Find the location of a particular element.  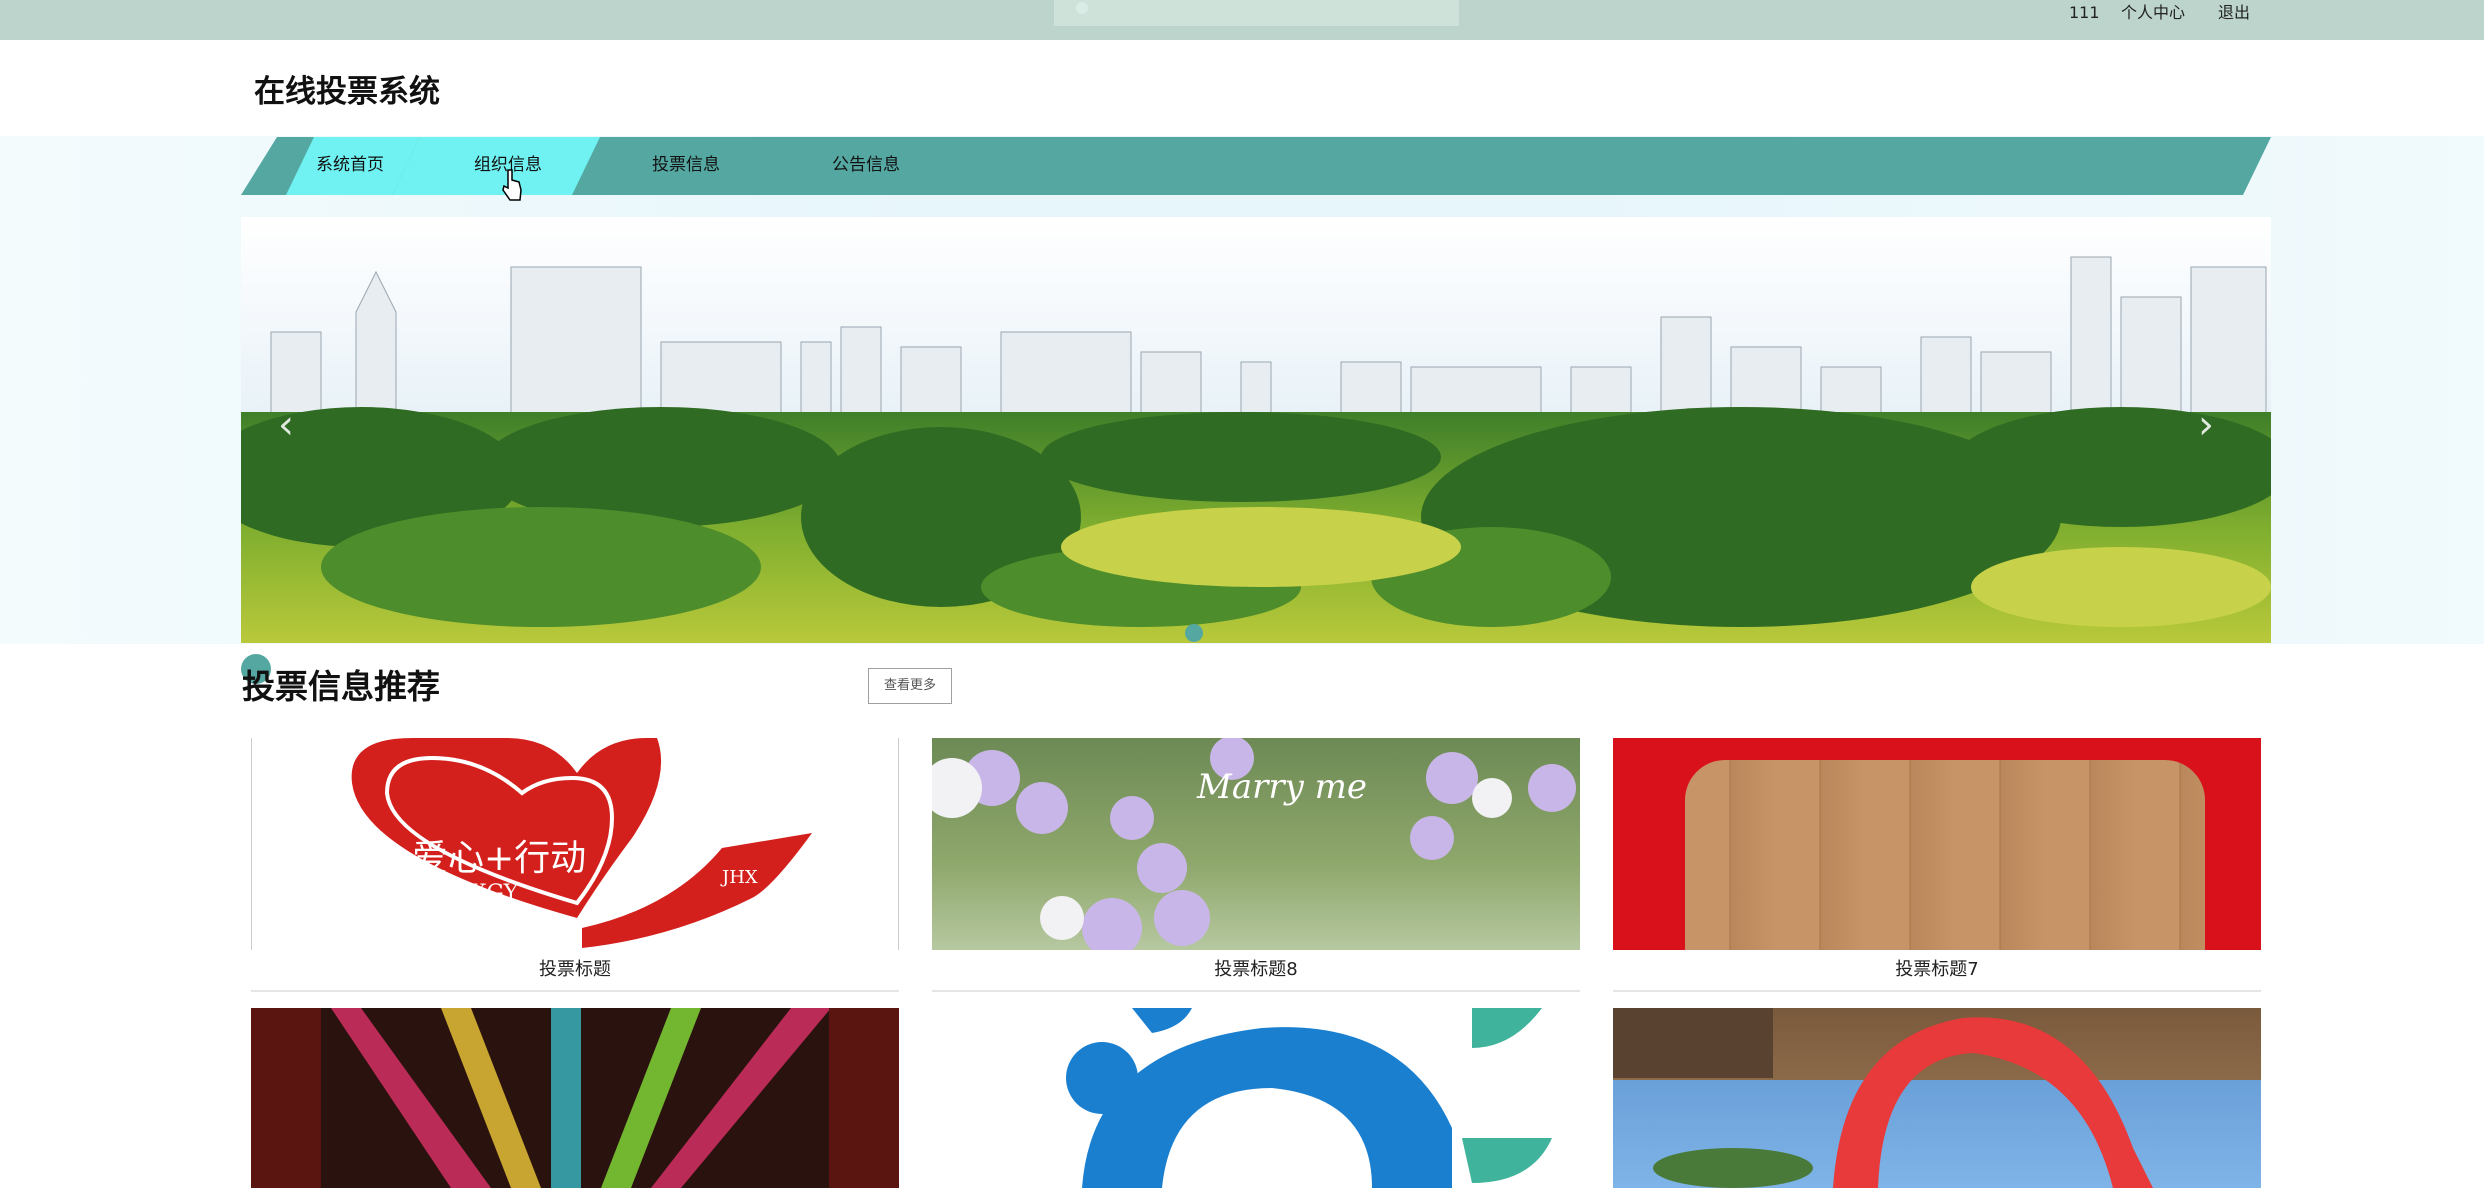

card-logo-mark: JHX is located at coordinates (739, 877).